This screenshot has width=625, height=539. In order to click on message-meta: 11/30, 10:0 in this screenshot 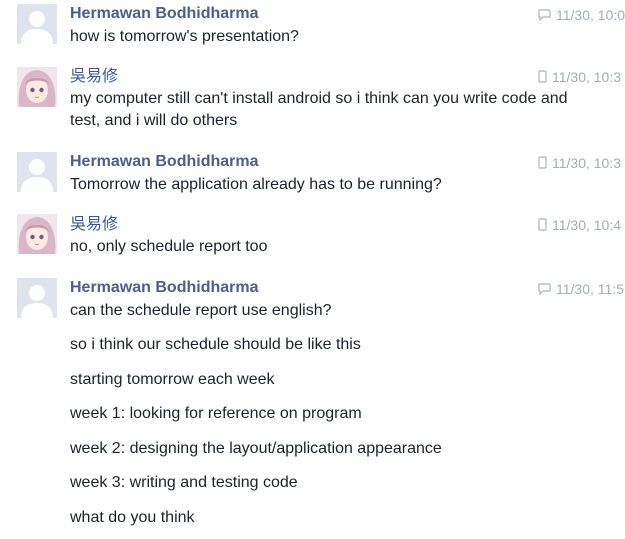, I will do `click(581, 15)`.